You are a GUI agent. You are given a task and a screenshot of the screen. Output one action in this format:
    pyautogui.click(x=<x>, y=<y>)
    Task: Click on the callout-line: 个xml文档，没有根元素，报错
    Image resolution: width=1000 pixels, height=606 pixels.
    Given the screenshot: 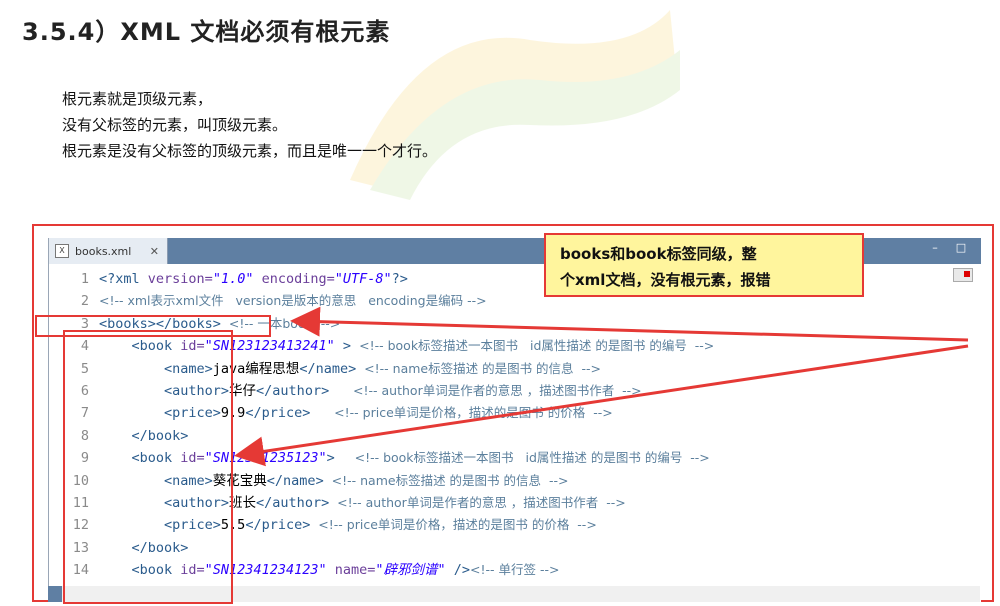 What is the action you would take?
    pyautogui.click(x=665, y=280)
    